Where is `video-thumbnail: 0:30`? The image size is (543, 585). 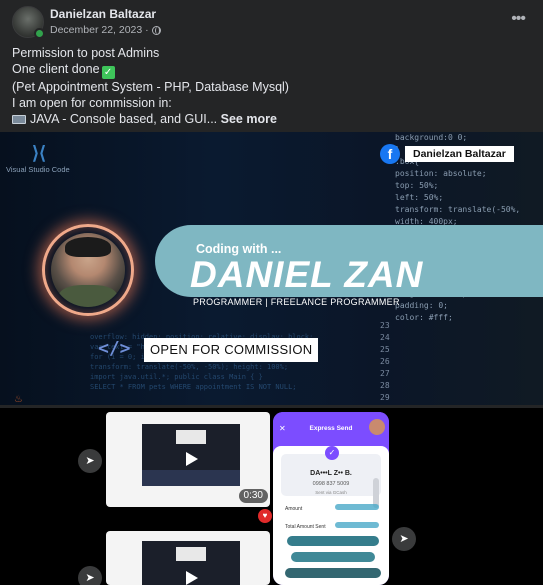 video-thumbnail: 0:30 is located at coordinates (188, 459).